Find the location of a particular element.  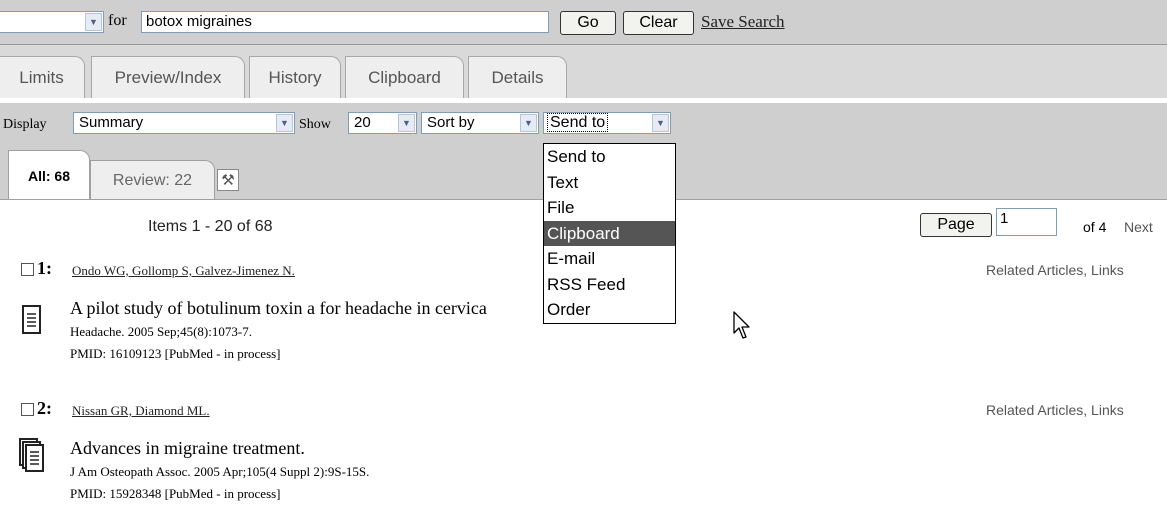

page-number-input: 1 is located at coordinates (1026, 222).